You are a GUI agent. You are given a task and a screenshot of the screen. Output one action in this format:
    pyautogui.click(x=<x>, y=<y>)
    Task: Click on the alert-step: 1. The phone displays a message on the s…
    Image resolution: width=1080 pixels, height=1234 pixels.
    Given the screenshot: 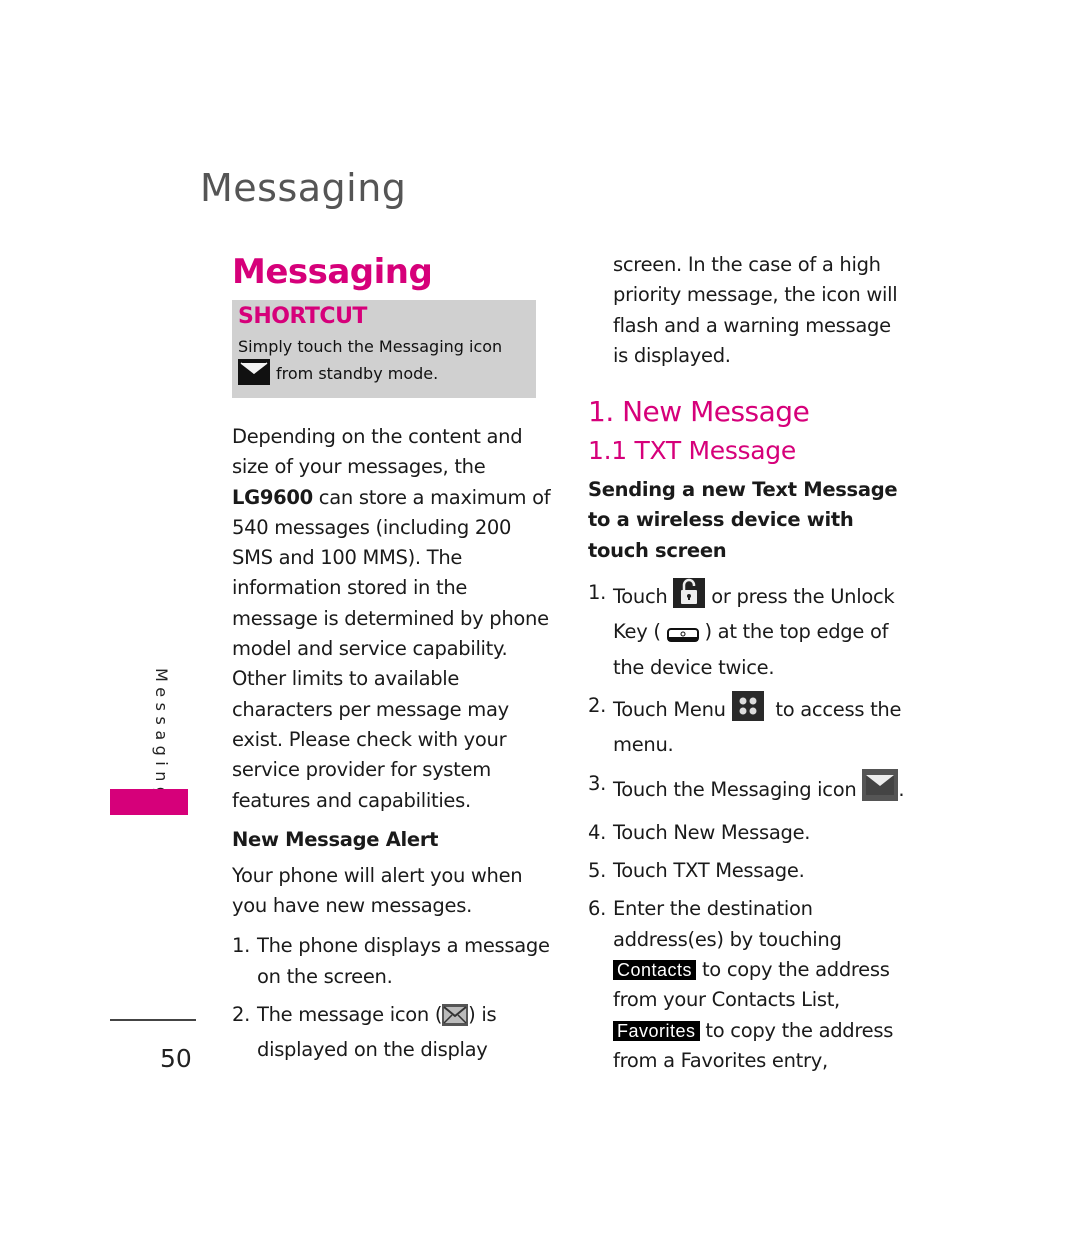 What is the action you would take?
    pyautogui.click(x=392, y=961)
    